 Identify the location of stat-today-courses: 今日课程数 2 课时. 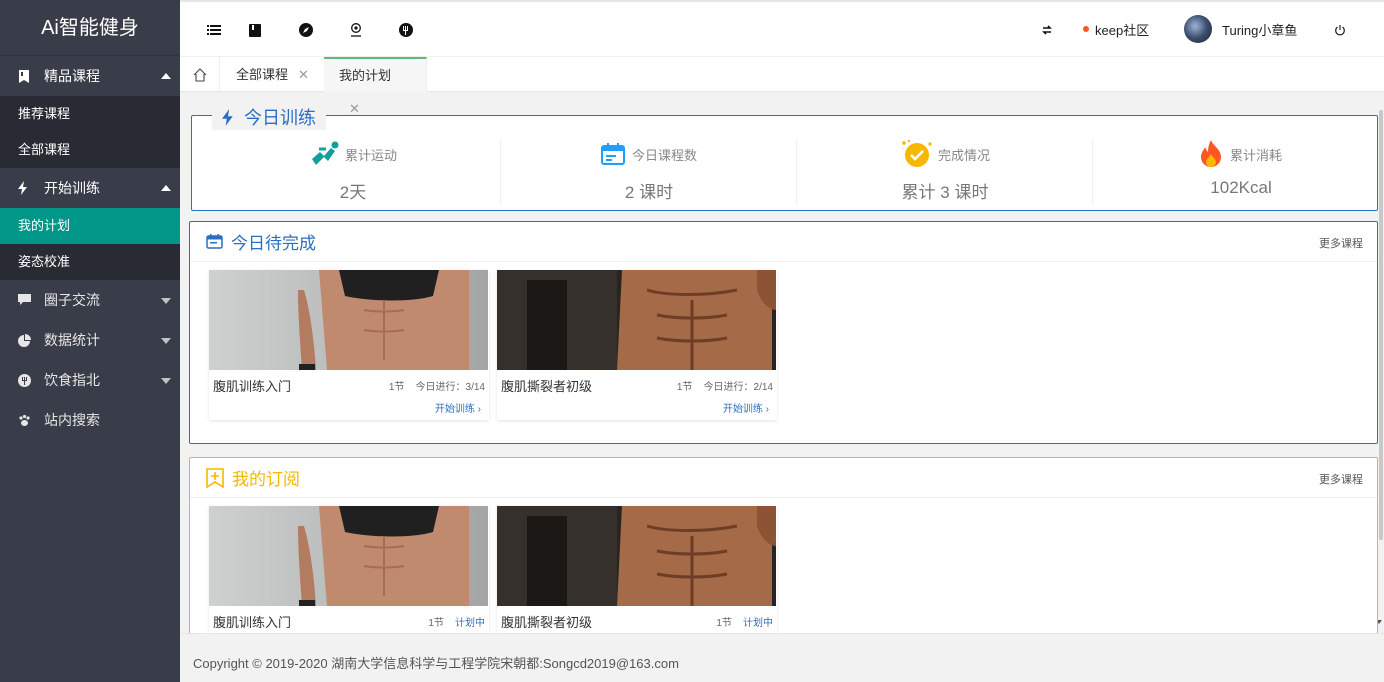
(649, 172).